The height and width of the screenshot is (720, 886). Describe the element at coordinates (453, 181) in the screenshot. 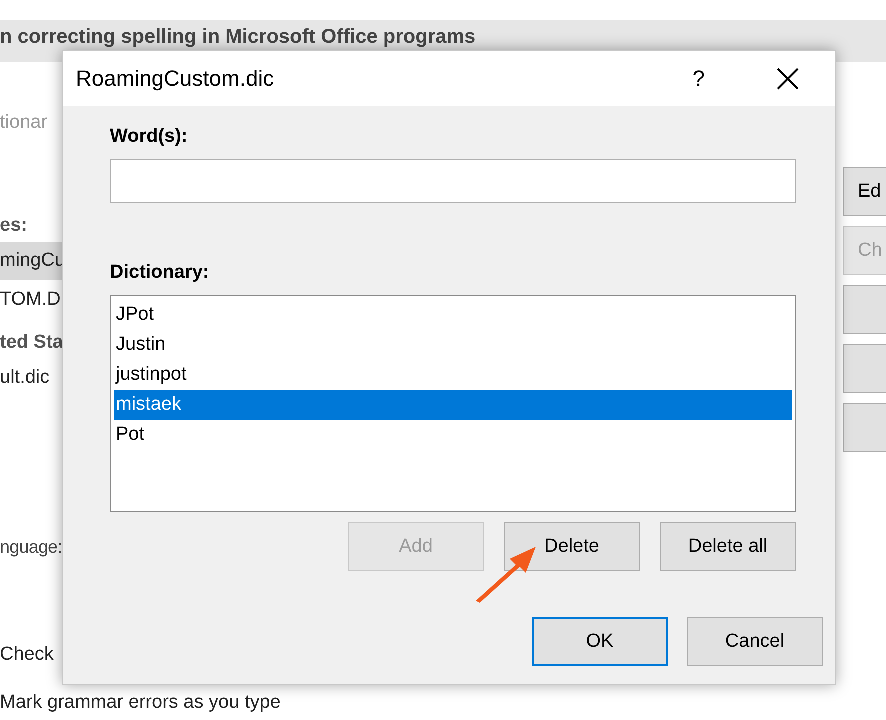

I see `words-field` at that location.